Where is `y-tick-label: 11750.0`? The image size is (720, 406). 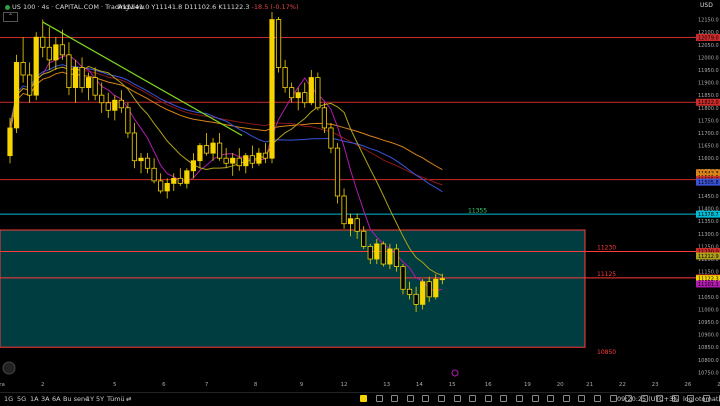 y-tick-label: 11750.0 is located at coordinates (708, 121).